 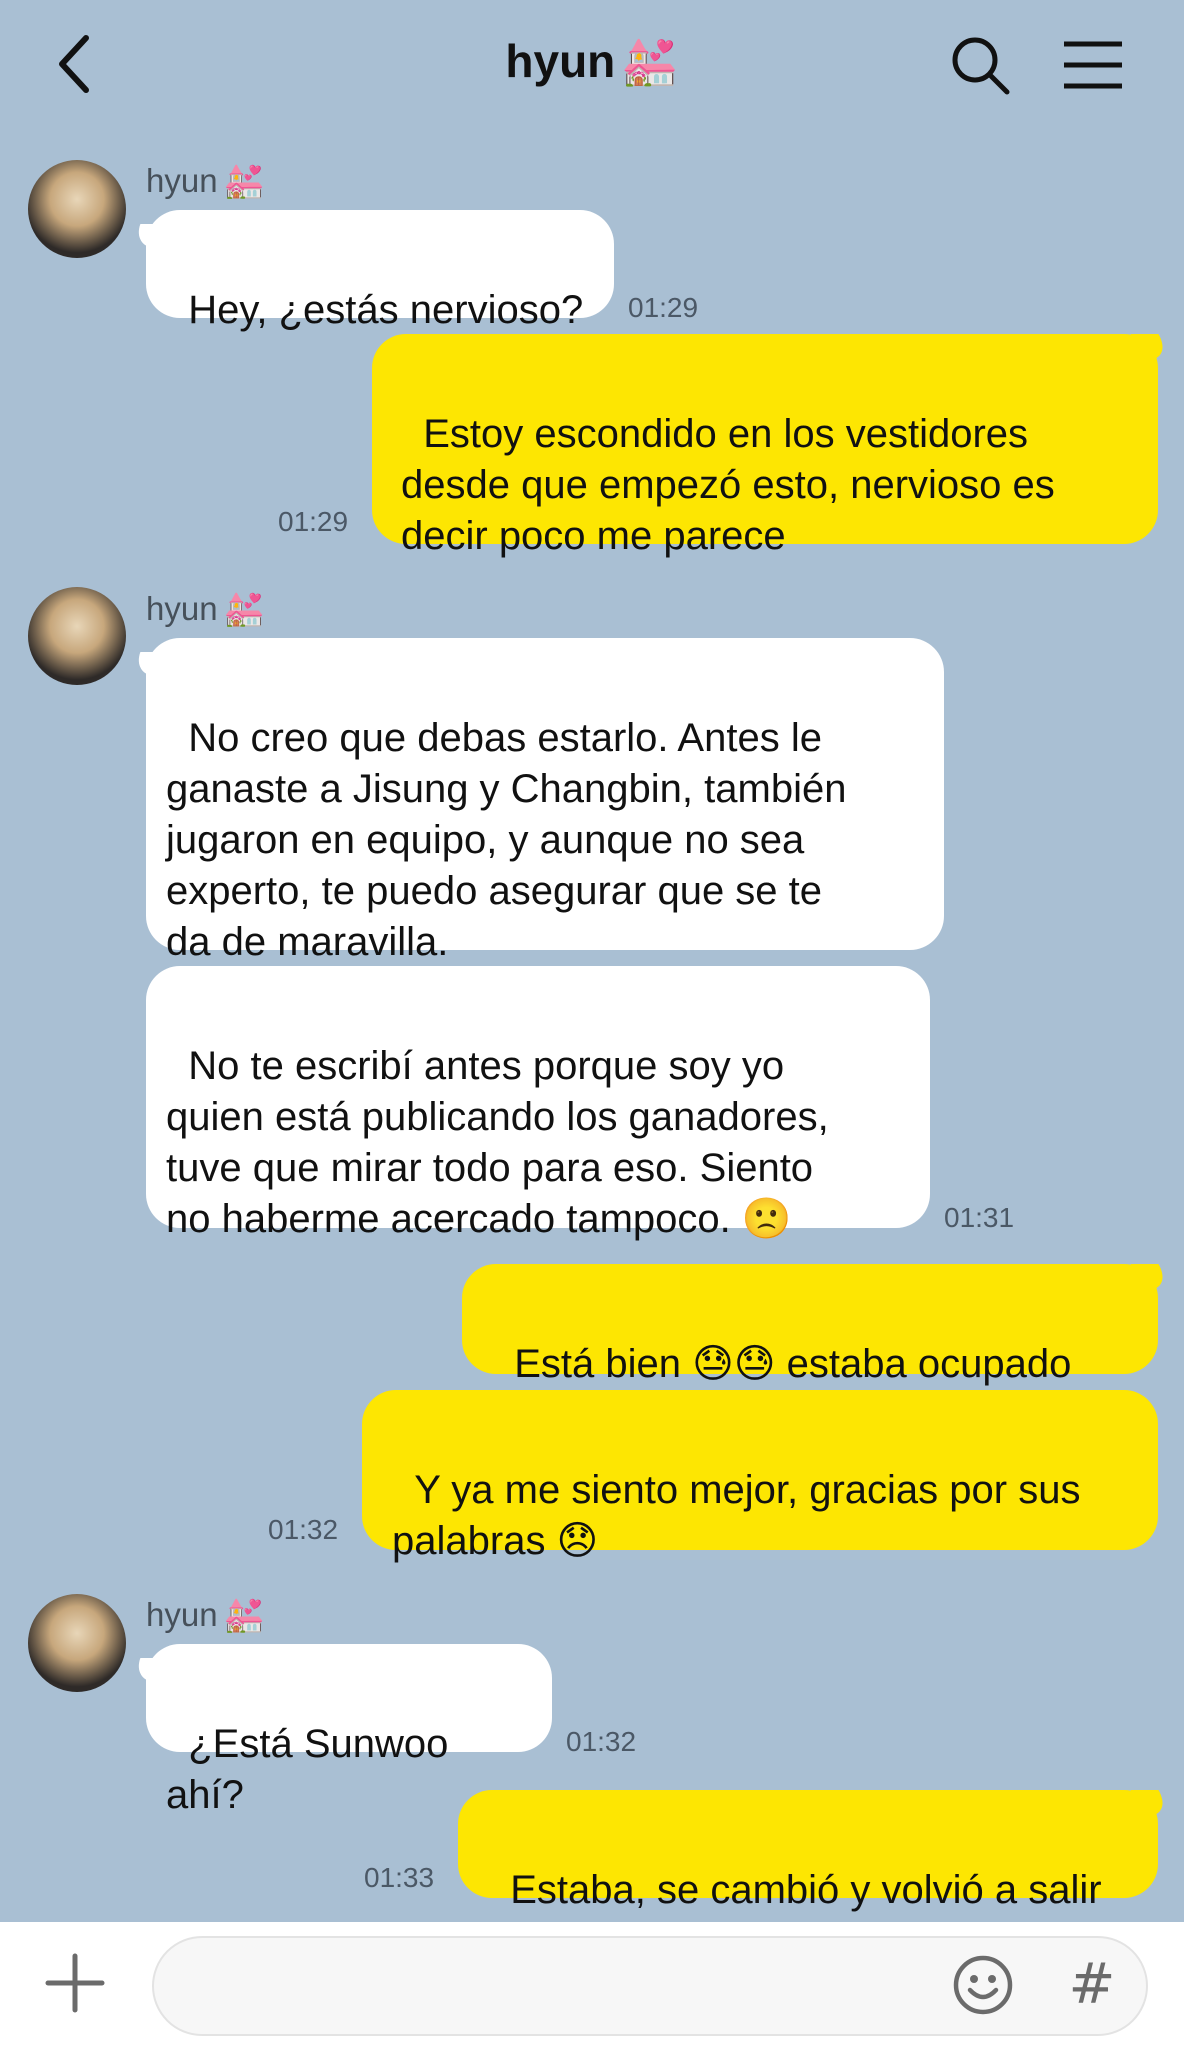 I want to click on message-text: Estaba, se cambió y volvió a salir, so click(x=806, y=1890).